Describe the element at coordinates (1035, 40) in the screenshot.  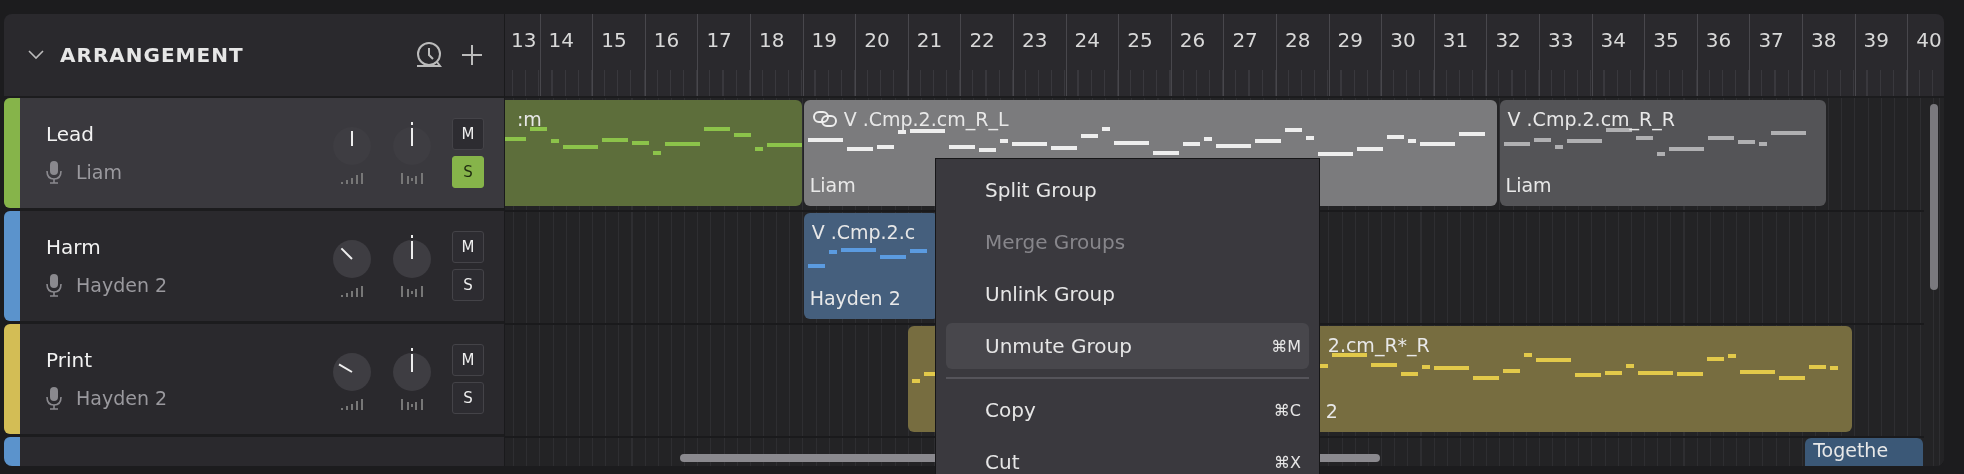
I see `bar-number: 23` at that location.